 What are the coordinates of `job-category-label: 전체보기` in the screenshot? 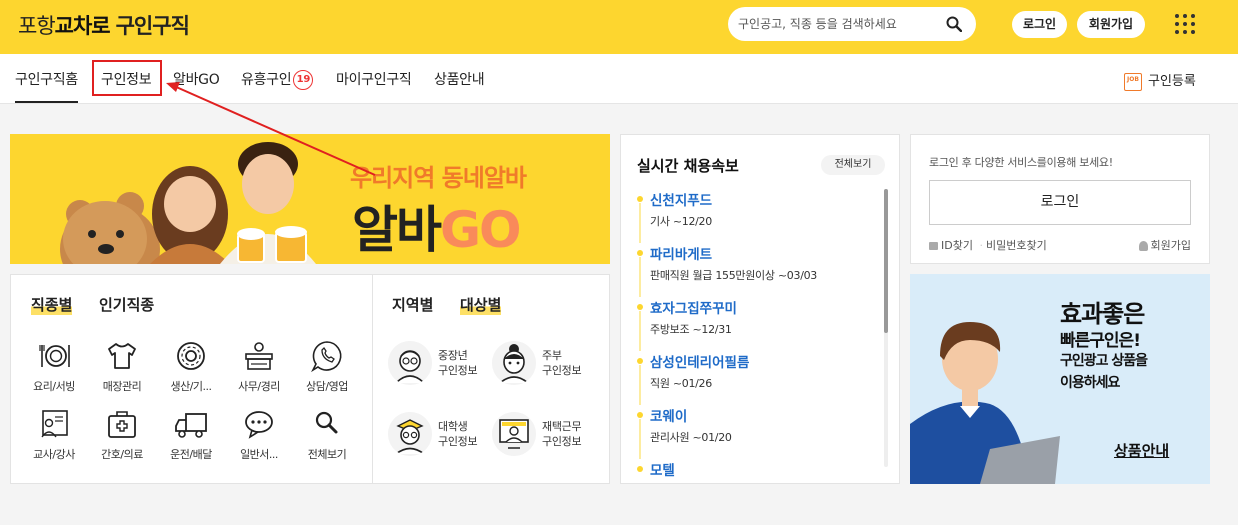 It's located at (327, 454).